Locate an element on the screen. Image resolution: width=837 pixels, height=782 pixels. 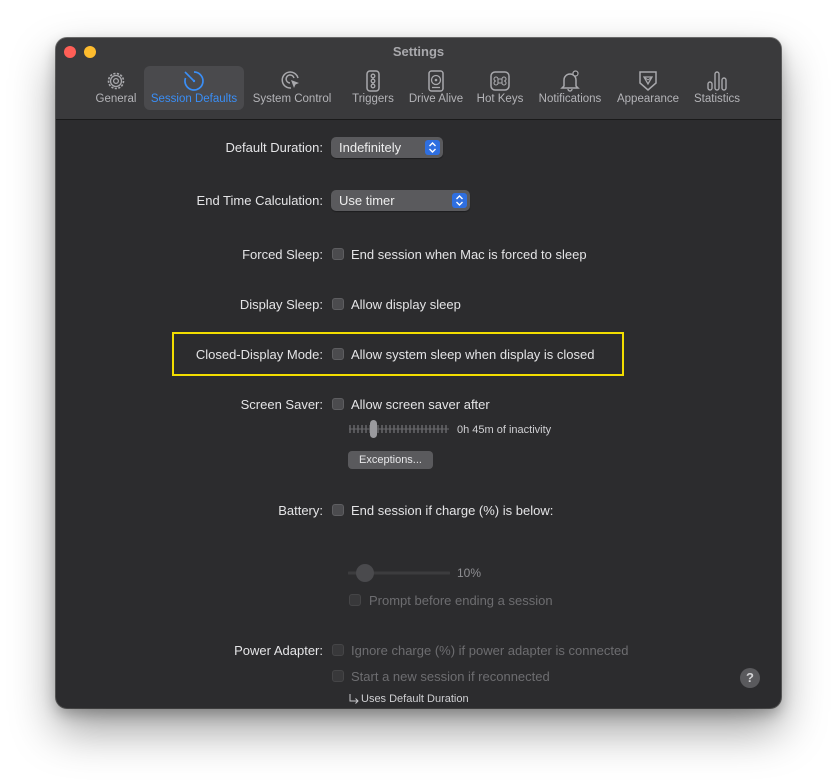
tab-session-defaults-label: Session Defaults is located at coordinates (194, 99).